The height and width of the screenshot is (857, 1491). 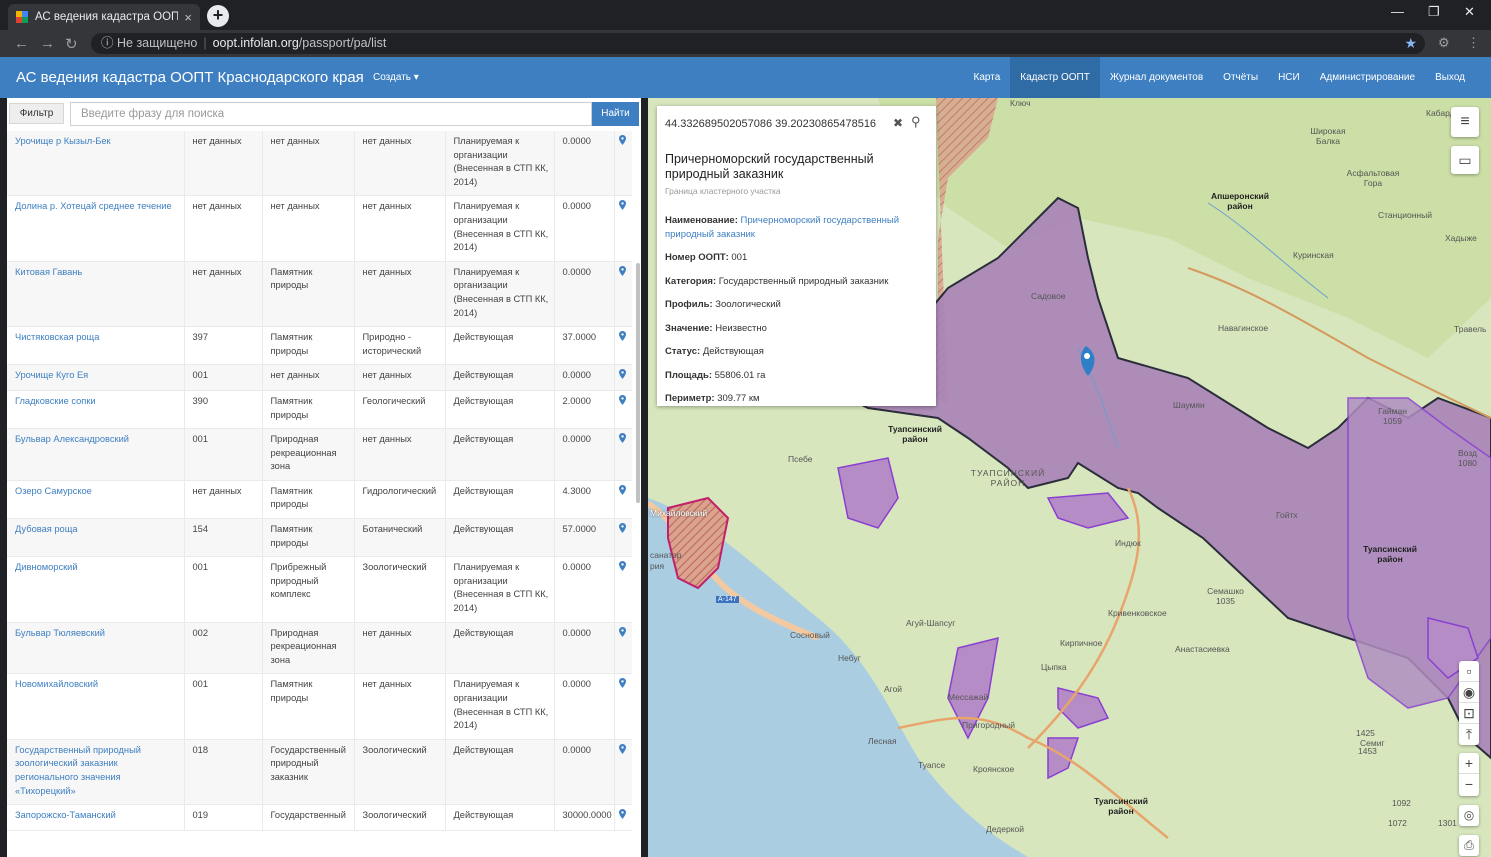 I want to click on cell-name: Урочище Куго Ея, so click(x=96, y=377).